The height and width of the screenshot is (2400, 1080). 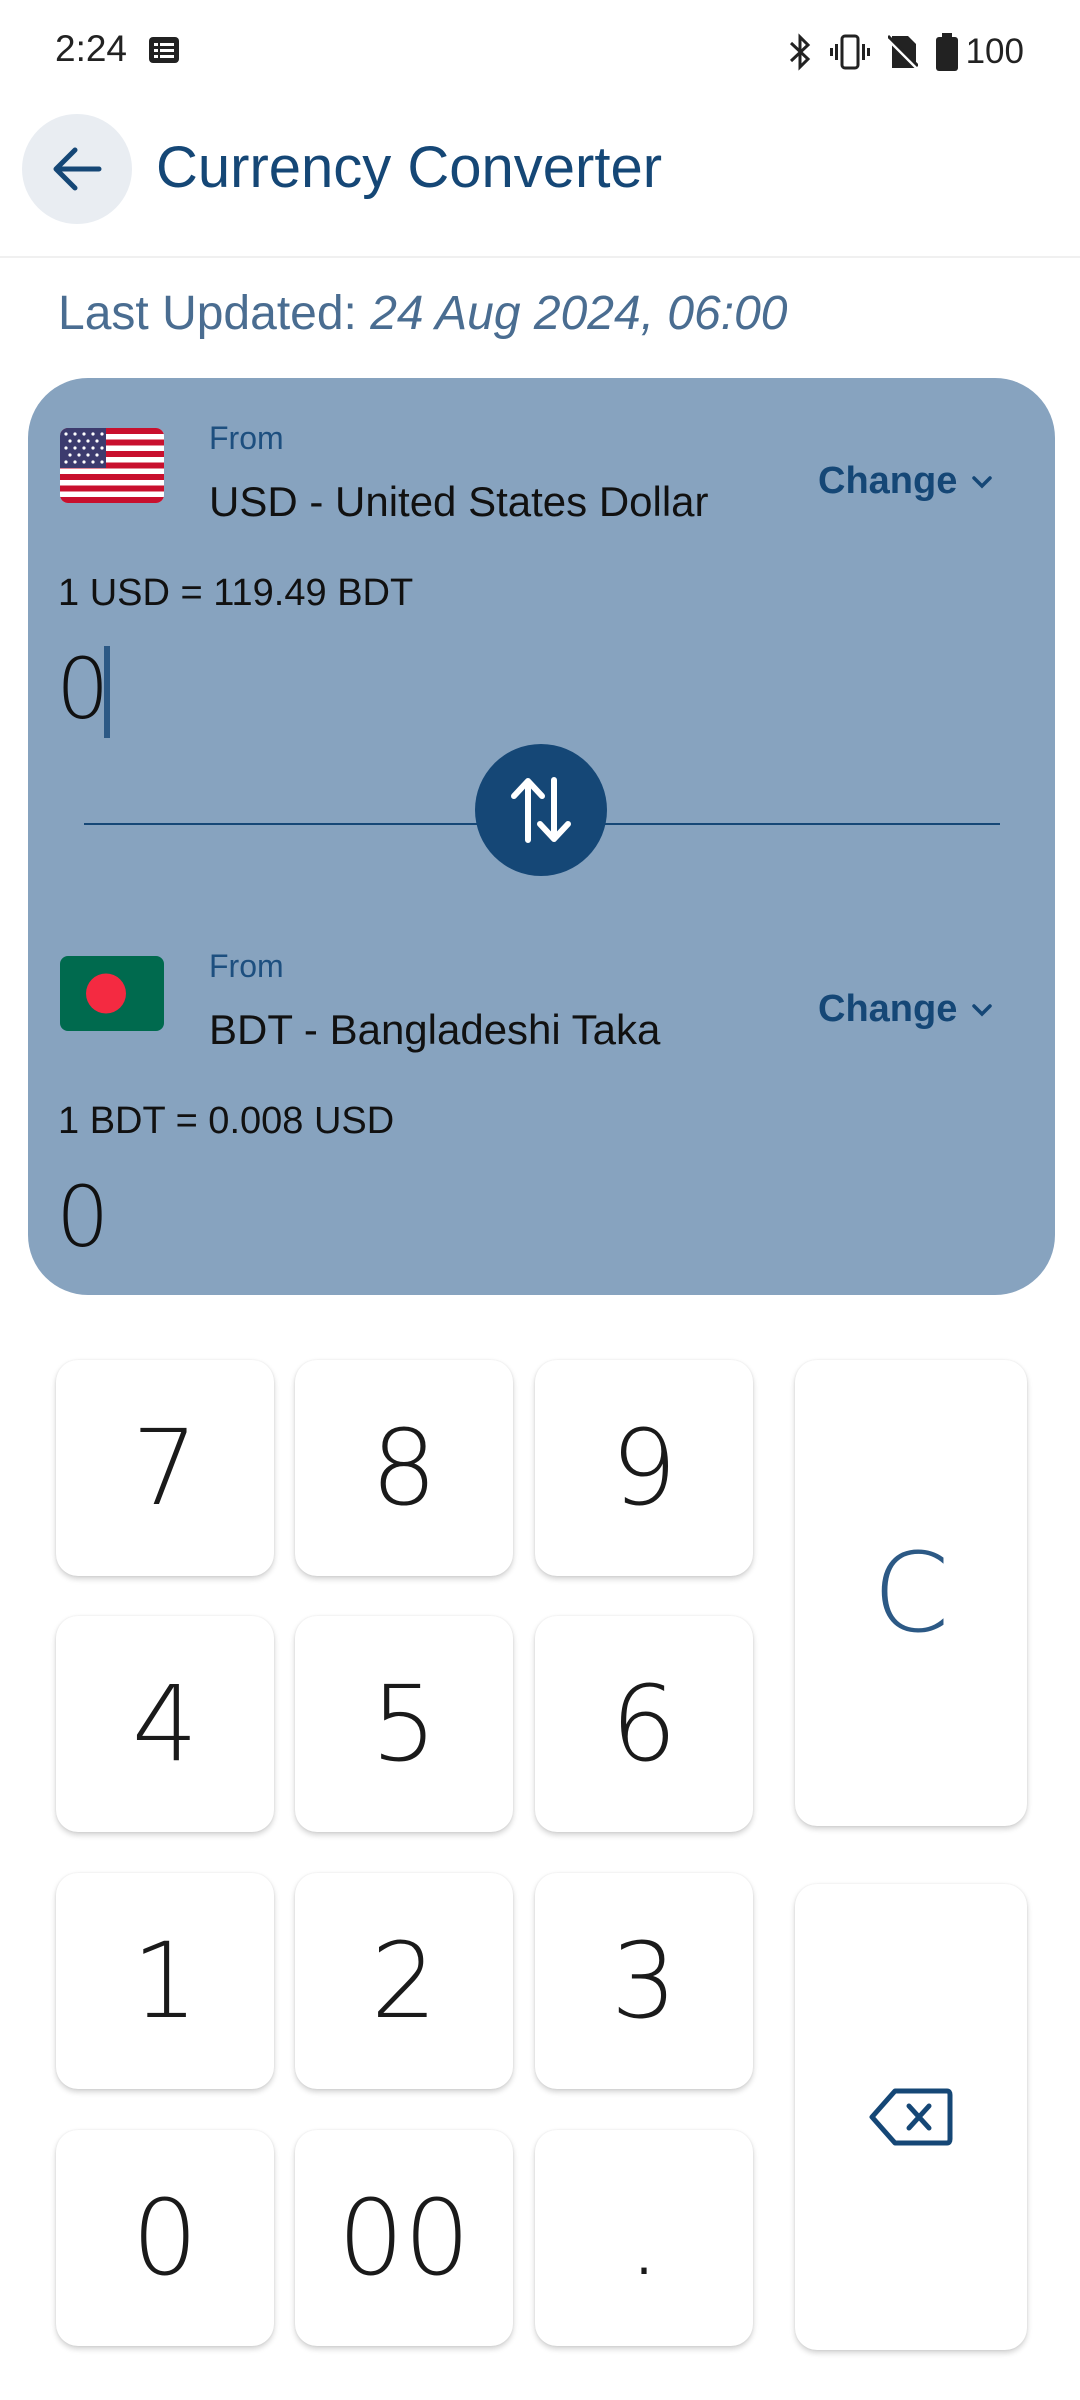 I want to click on arrow-back-icon, so click(x=77, y=169).